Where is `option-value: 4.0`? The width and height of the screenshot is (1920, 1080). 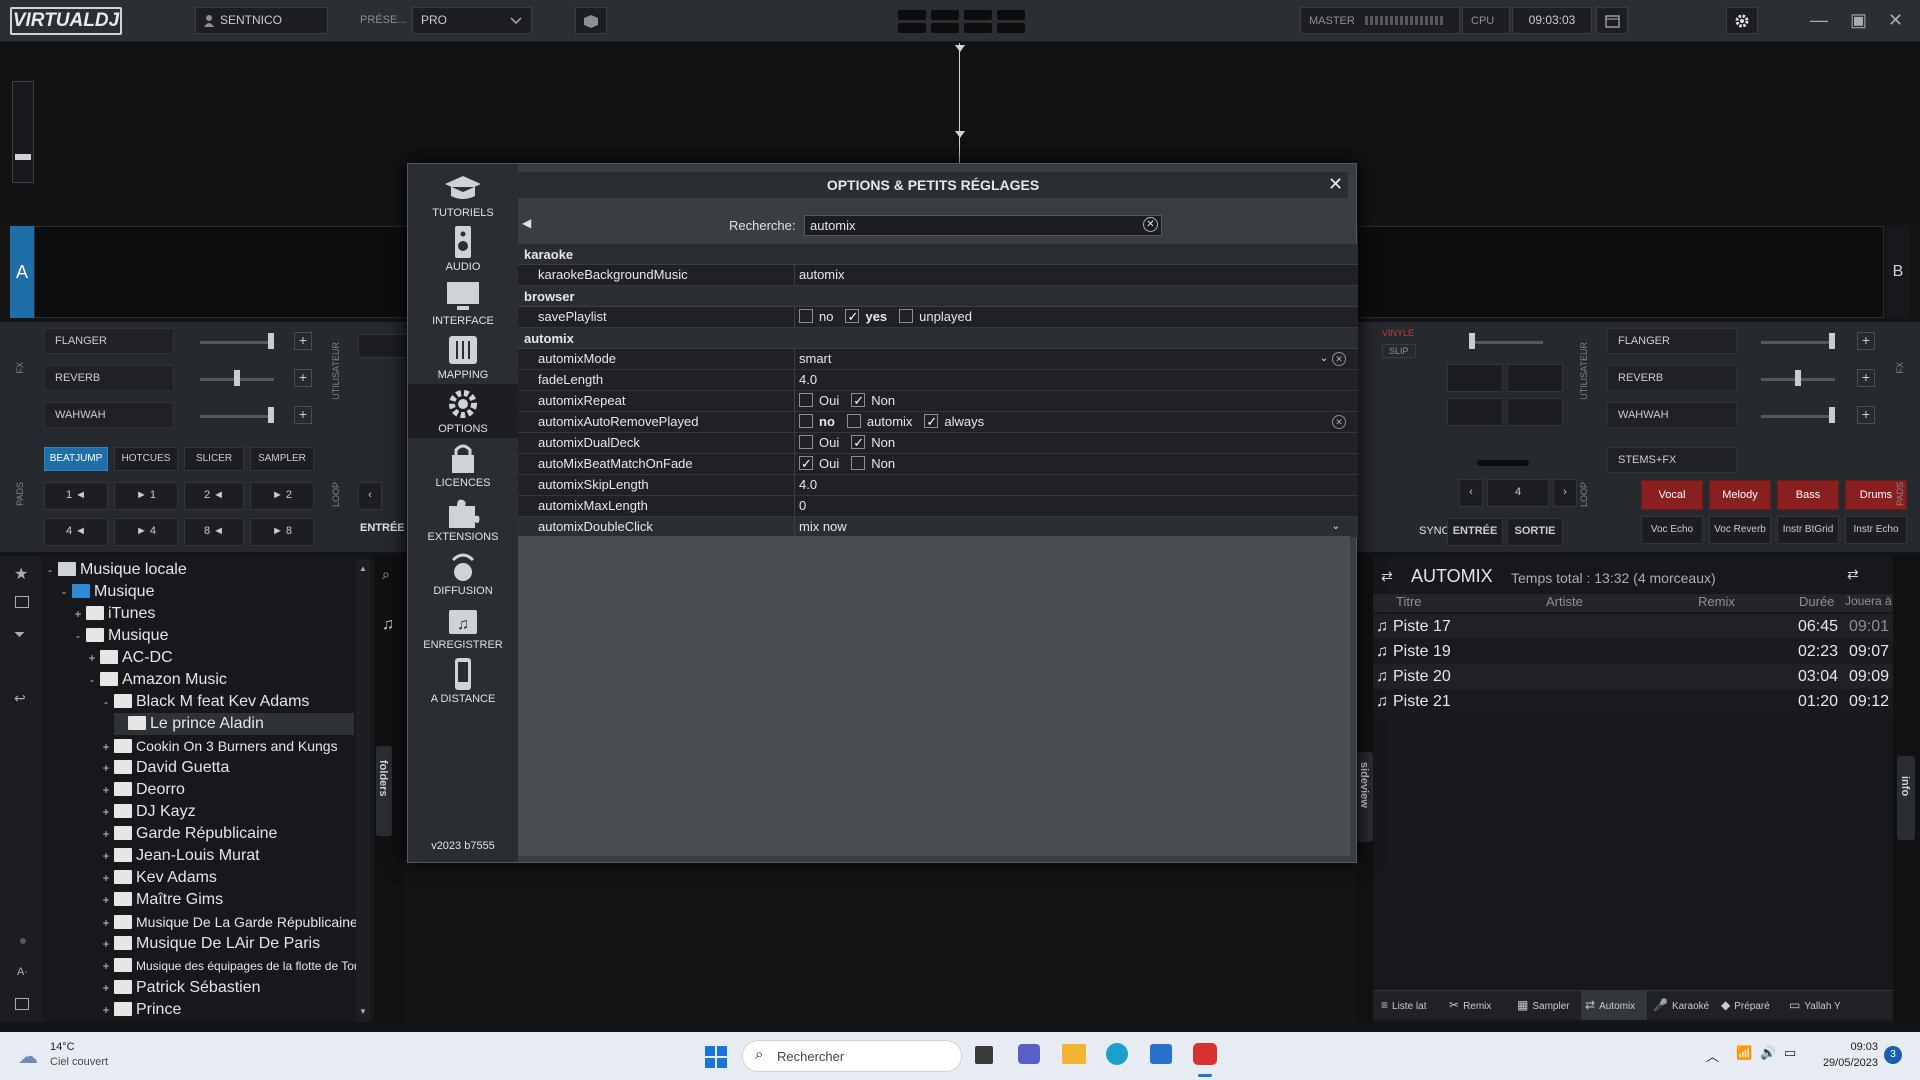 option-value: 4.0 is located at coordinates (1072, 485).